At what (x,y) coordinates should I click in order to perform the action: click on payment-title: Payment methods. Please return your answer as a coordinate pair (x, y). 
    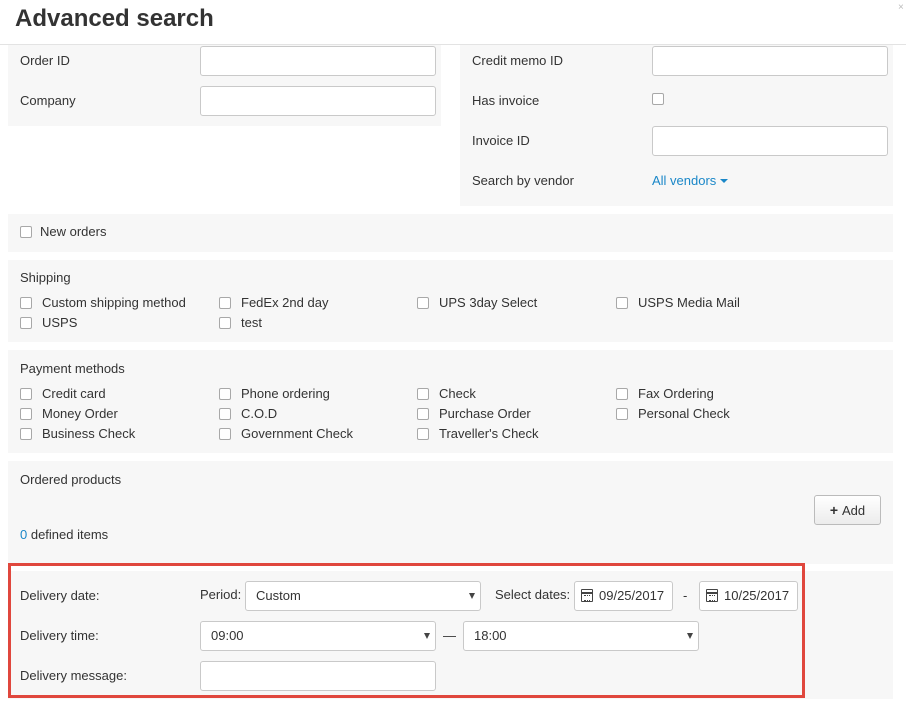
    Looking at the image, I should click on (72, 368).